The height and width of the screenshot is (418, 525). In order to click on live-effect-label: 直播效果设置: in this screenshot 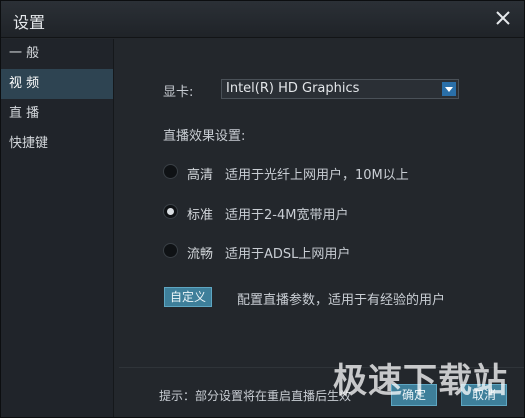, I will do `click(204, 136)`.